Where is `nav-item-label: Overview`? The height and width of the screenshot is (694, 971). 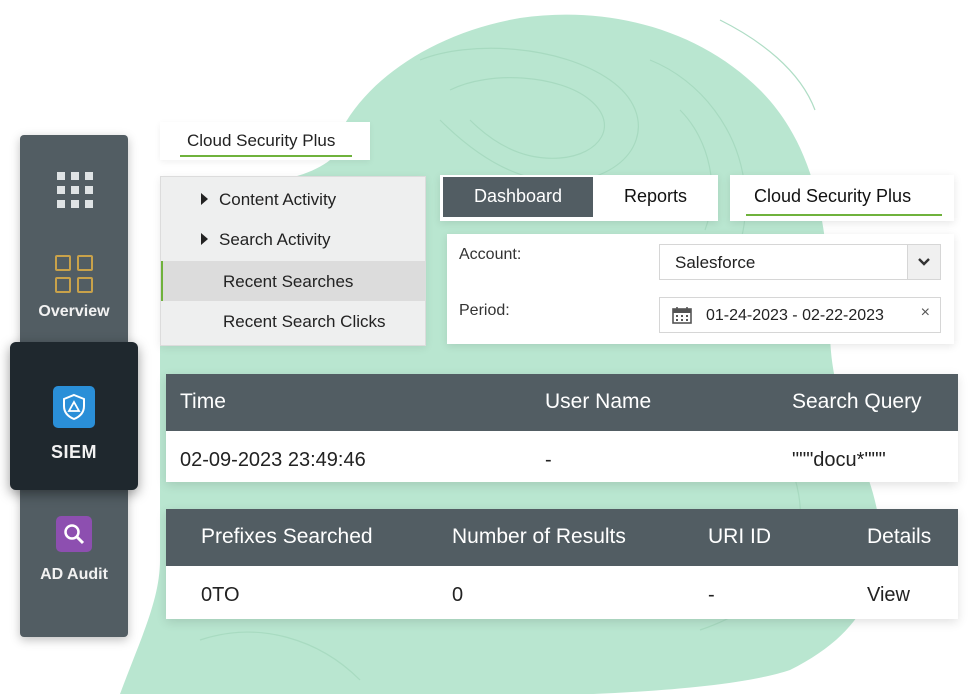 nav-item-label: Overview is located at coordinates (74, 311).